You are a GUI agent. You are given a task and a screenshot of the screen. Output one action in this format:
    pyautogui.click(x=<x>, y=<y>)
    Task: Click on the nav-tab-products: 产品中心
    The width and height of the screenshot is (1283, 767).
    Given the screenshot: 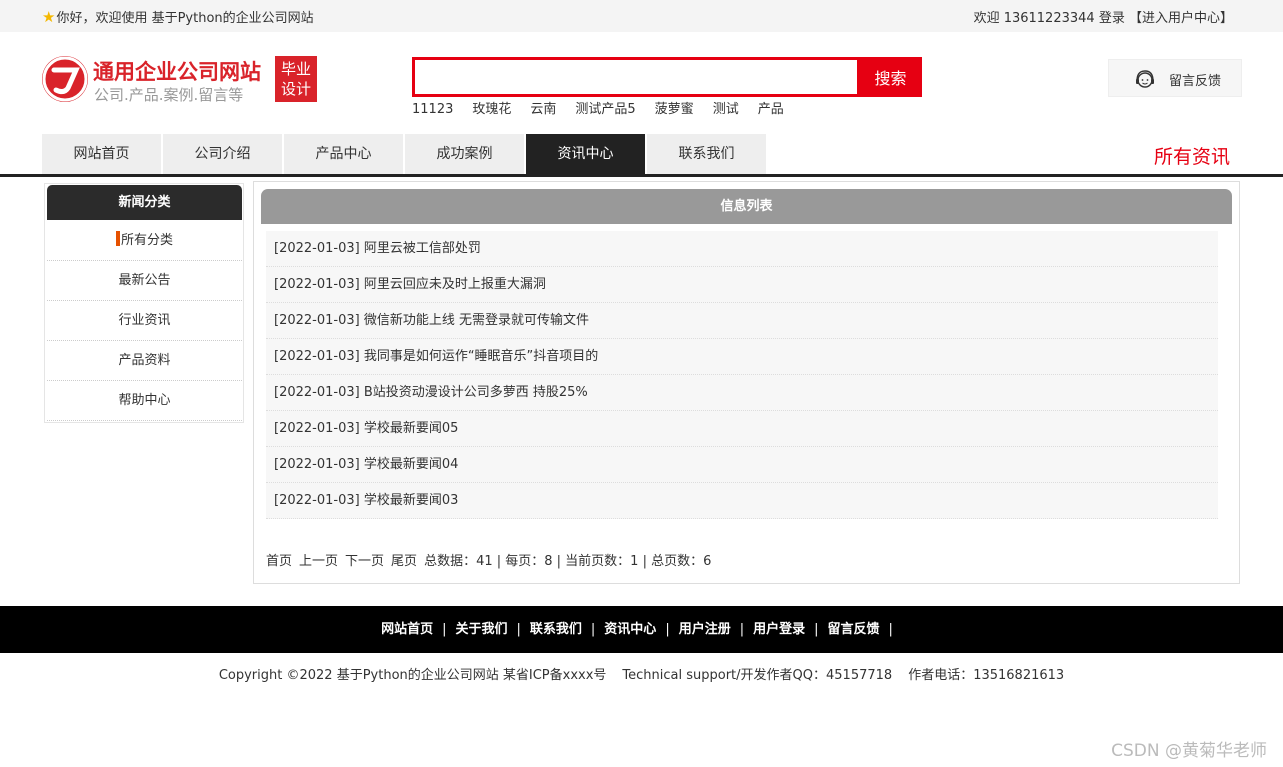 What is the action you would take?
    pyautogui.click(x=343, y=154)
    